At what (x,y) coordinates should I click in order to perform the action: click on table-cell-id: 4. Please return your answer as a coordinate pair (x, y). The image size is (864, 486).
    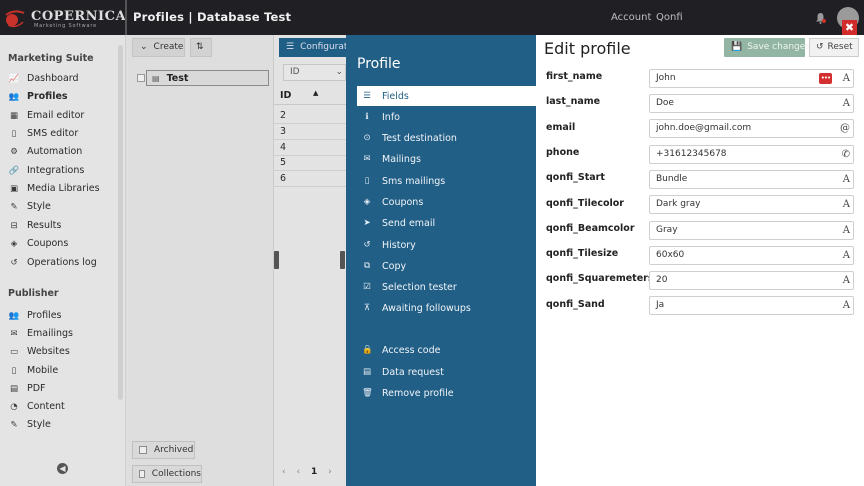
    Looking at the image, I should click on (283, 147).